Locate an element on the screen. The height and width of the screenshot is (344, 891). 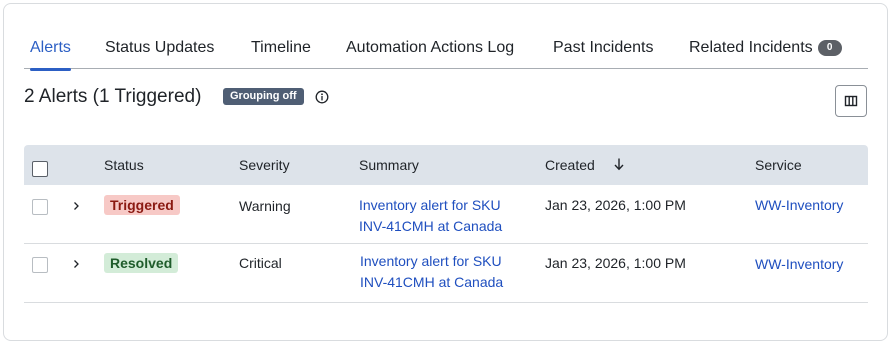
tab-status-updates: Status Updates is located at coordinates (159, 52).